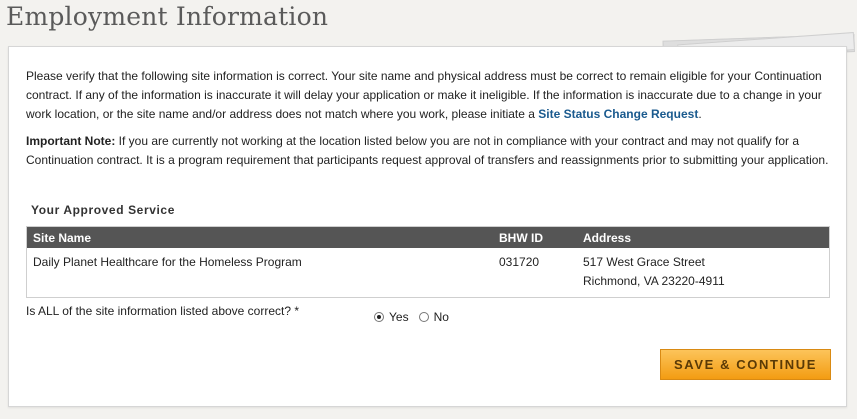 This screenshot has height=419, width=857. What do you see at coordinates (103, 210) in the screenshot?
I see `approved-service-title: Your Approved Service` at bounding box center [103, 210].